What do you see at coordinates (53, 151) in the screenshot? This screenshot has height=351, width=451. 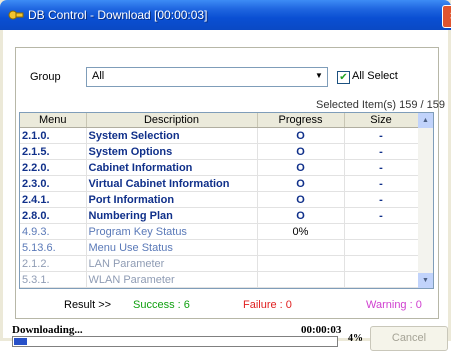 I see `row-menu-code: 2.1.5.` at bounding box center [53, 151].